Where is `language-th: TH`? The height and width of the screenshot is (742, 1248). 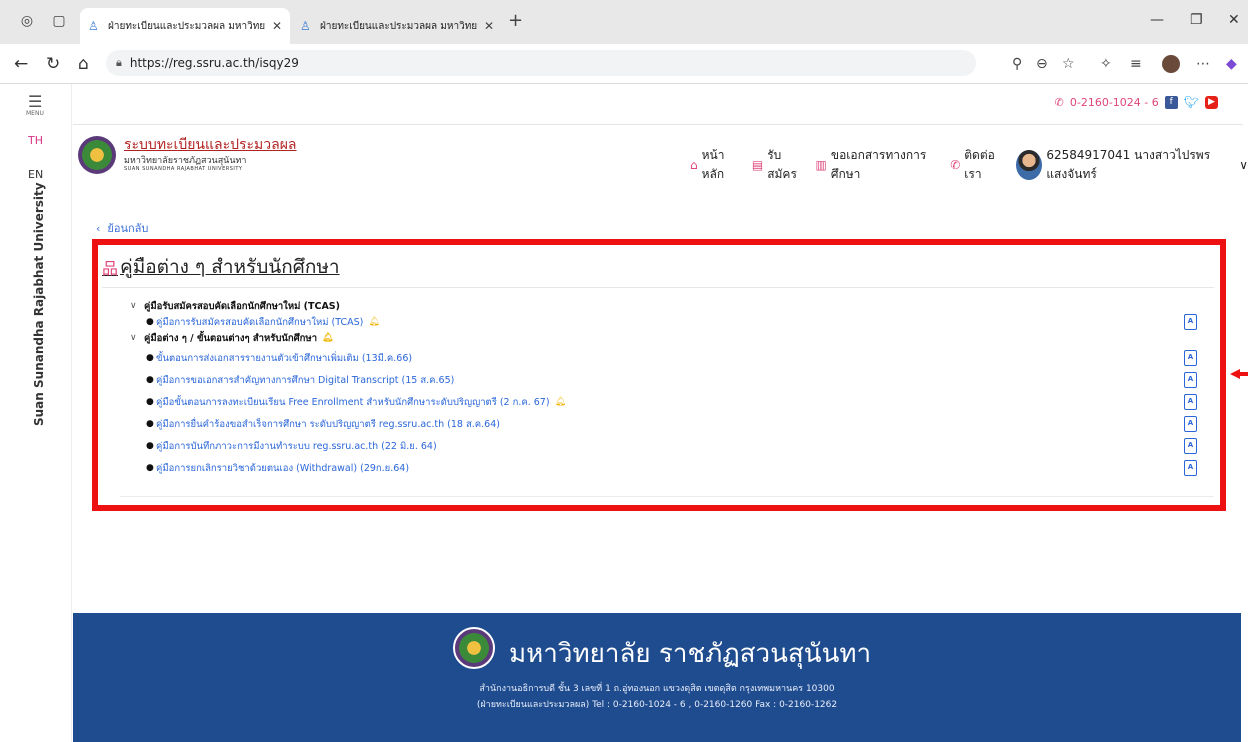 language-th: TH is located at coordinates (35, 140).